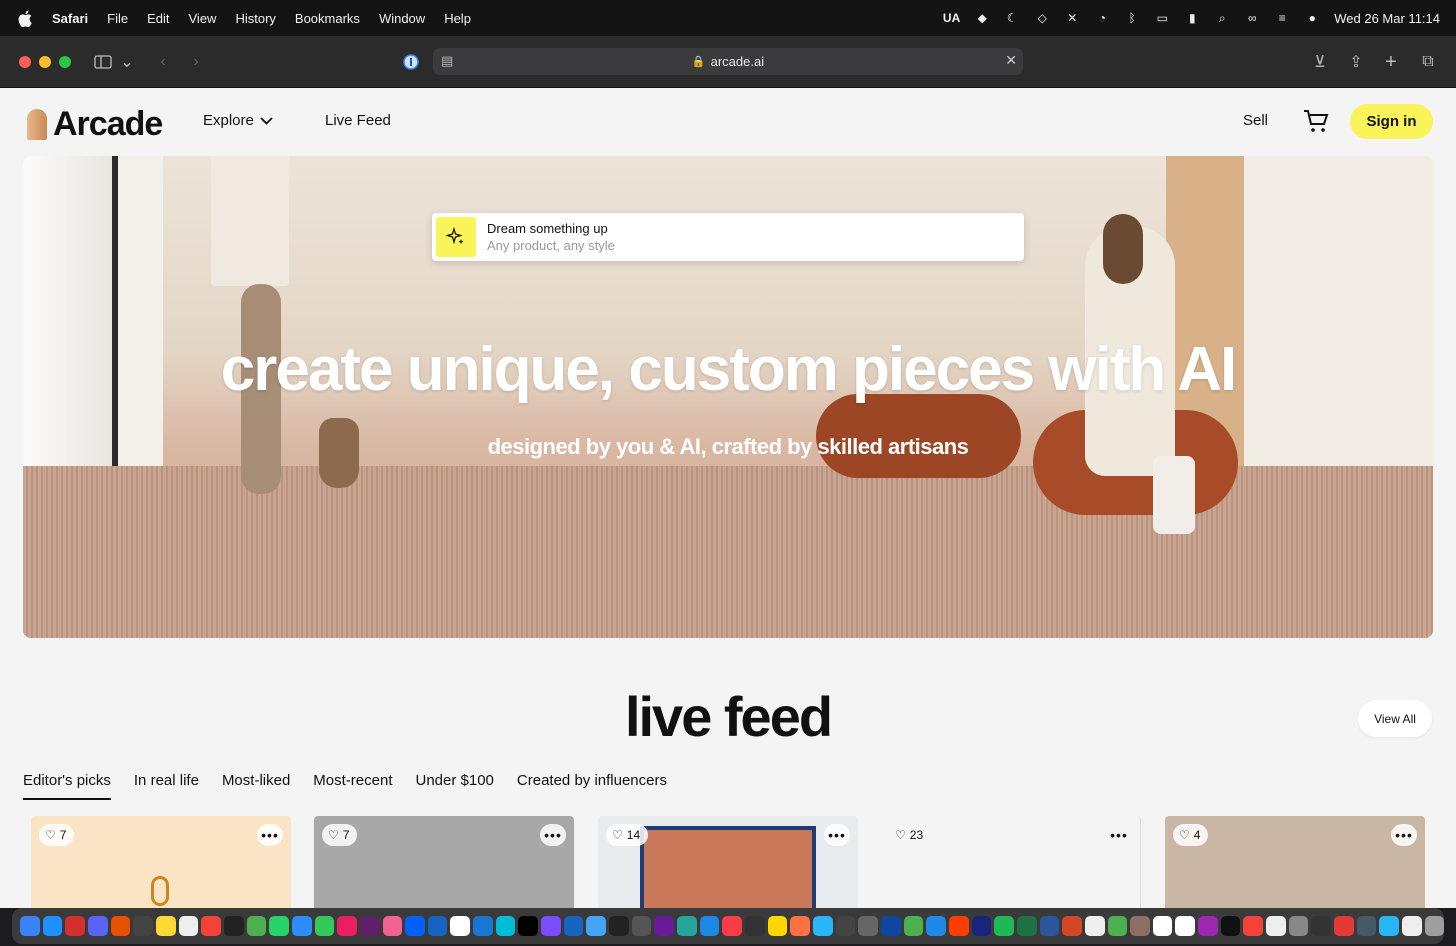  What do you see at coordinates (1282, 18) in the screenshot?
I see `control-center-icon: ≡` at bounding box center [1282, 18].